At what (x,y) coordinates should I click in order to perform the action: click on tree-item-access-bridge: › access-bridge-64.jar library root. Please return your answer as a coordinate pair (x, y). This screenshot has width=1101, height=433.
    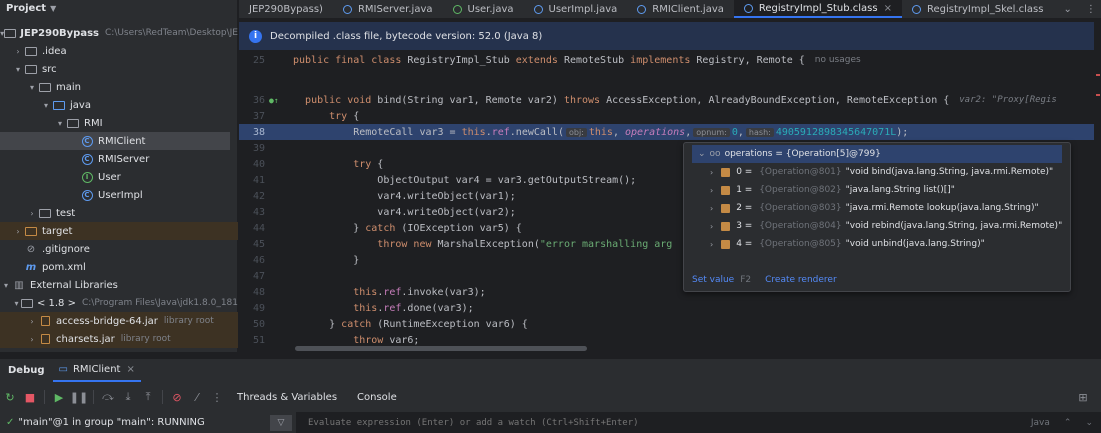
    Looking at the image, I should click on (119, 321).